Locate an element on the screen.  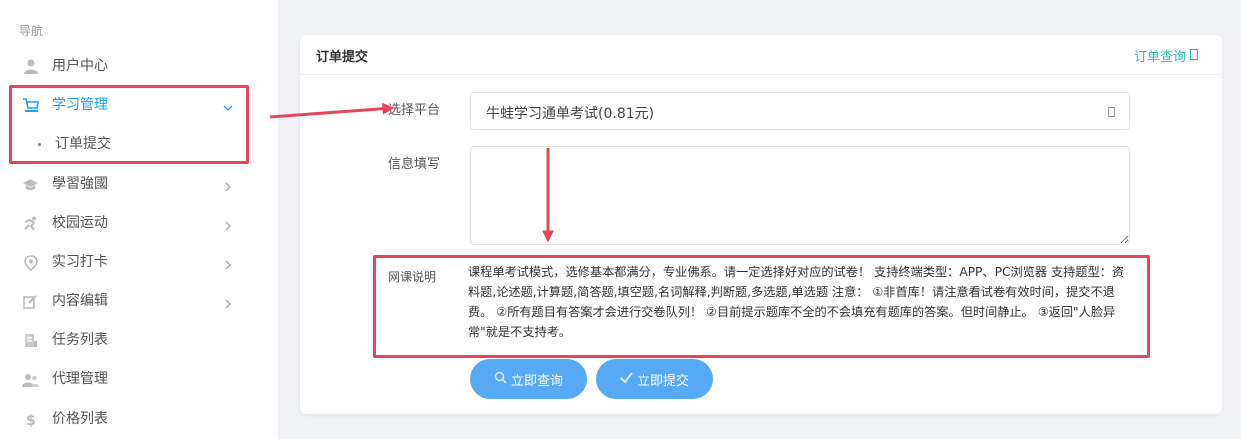
sidebar-item-label: 内容编辑 is located at coordinates (80, 301).